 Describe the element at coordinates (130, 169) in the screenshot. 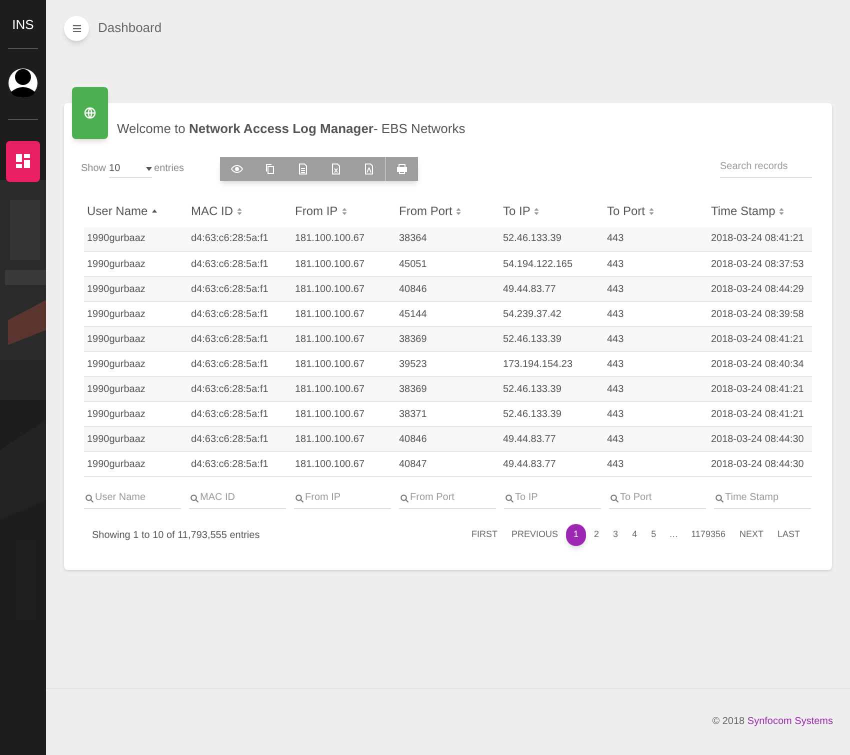

I see `entries-select: 10` at that location.